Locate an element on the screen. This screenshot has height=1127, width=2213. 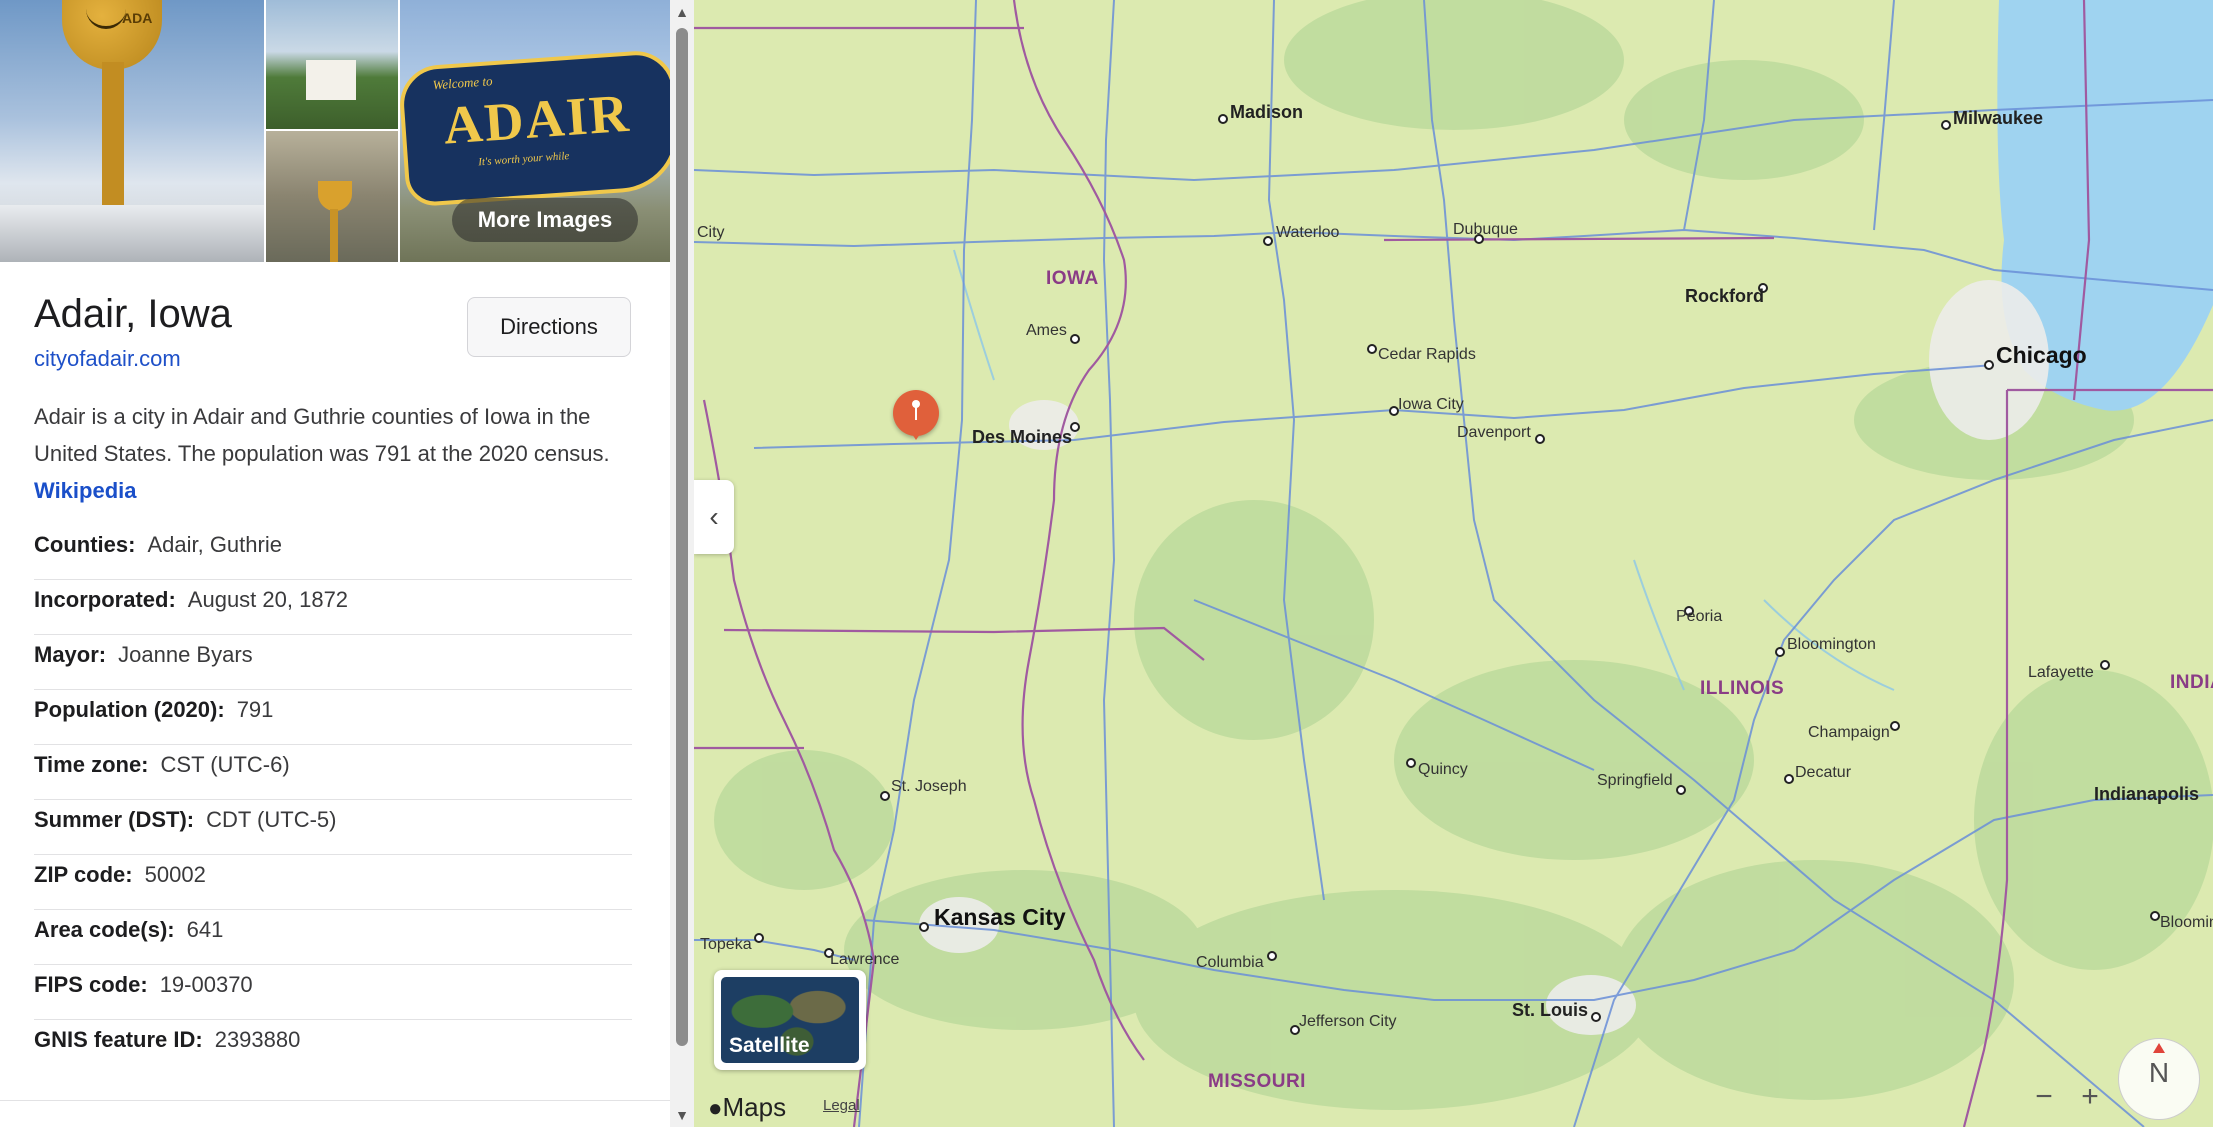
street-photo is located at coordinates (332, 64).